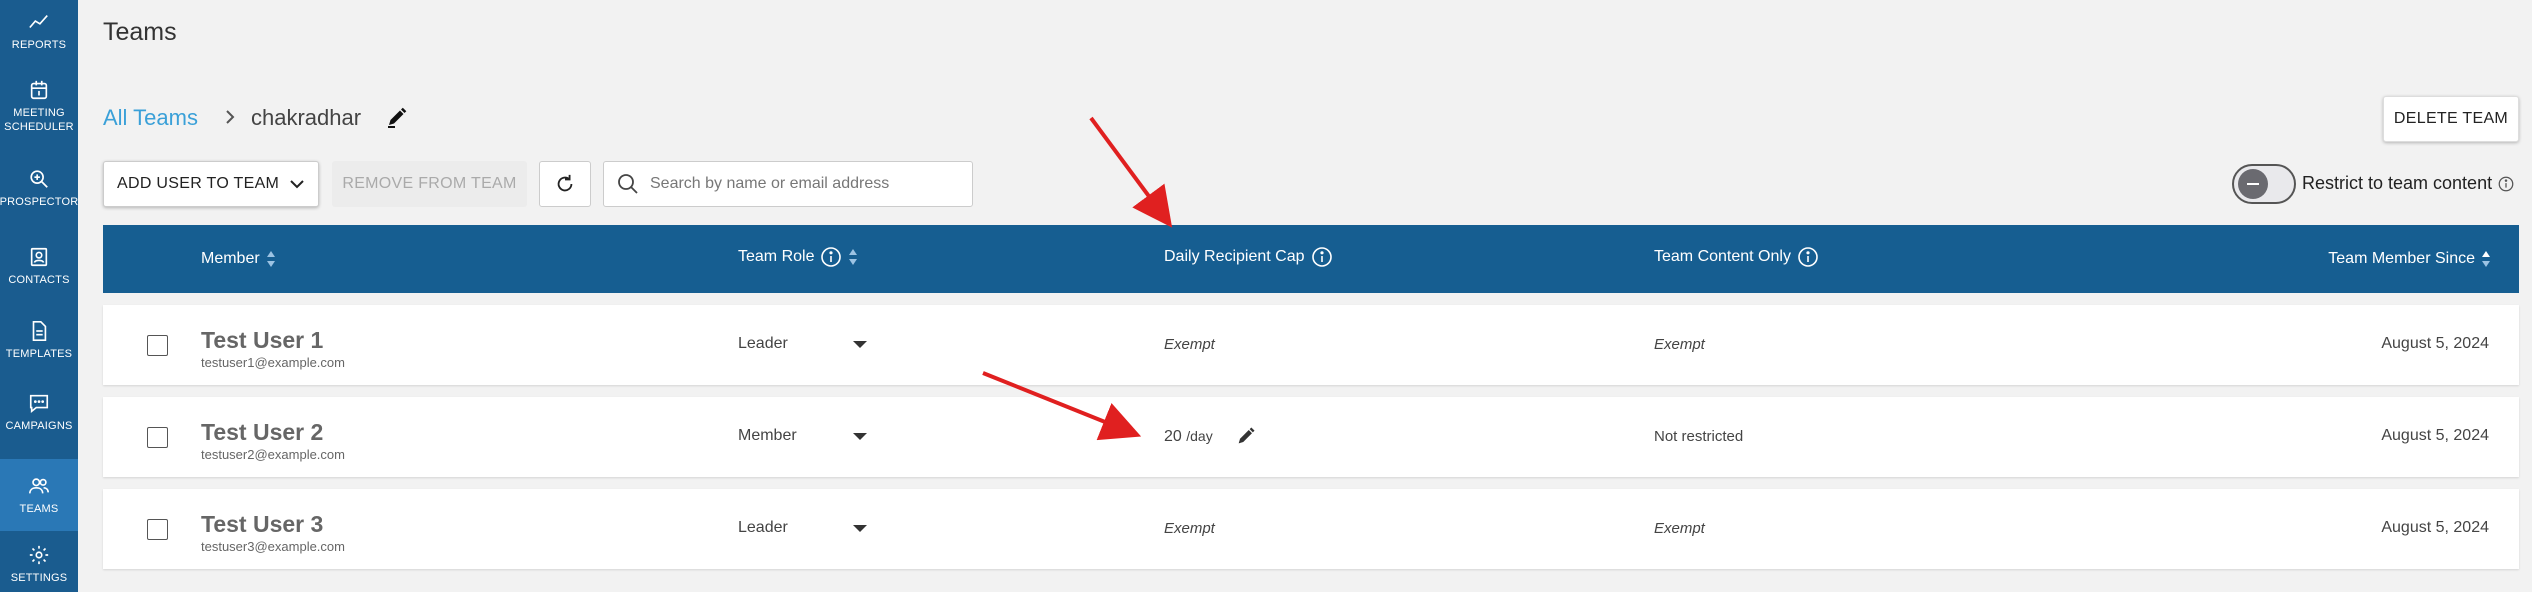 Image resolution: width=2532 pixels, height=592 pixels. I want to click on column-member: Member, so click(238, 259).